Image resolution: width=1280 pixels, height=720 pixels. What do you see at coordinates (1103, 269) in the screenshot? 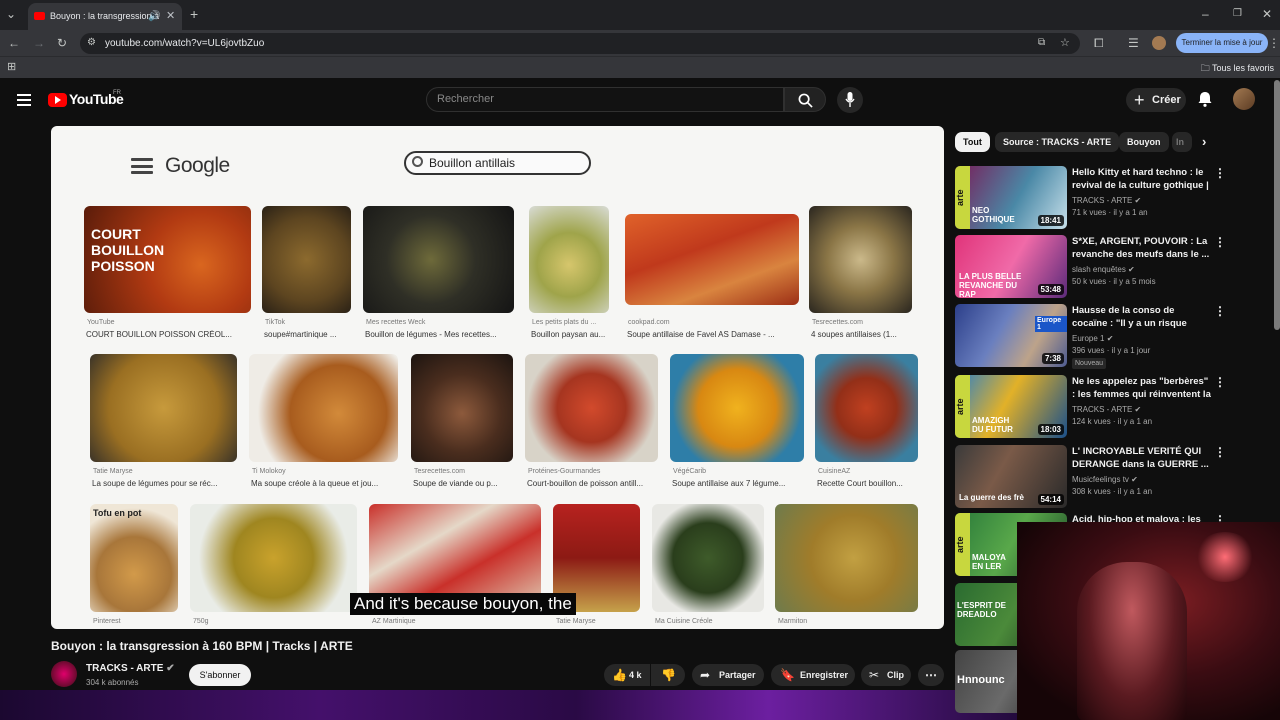
I see `channel-name: slash enquêtes ✔` at bounding box center [1103, 269].